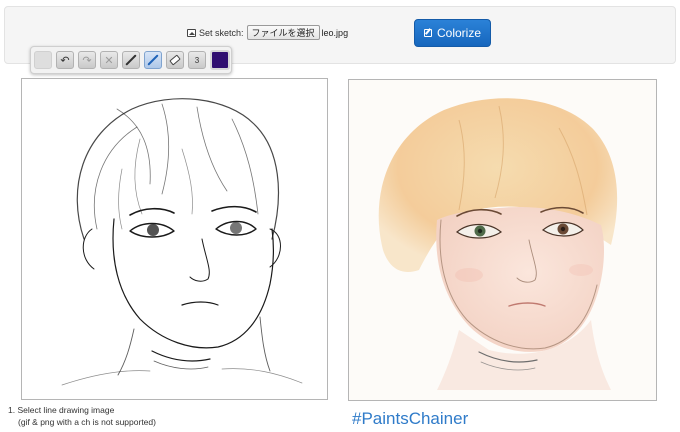  I want to click on colorize-label: Colorize, so click(458, 33).